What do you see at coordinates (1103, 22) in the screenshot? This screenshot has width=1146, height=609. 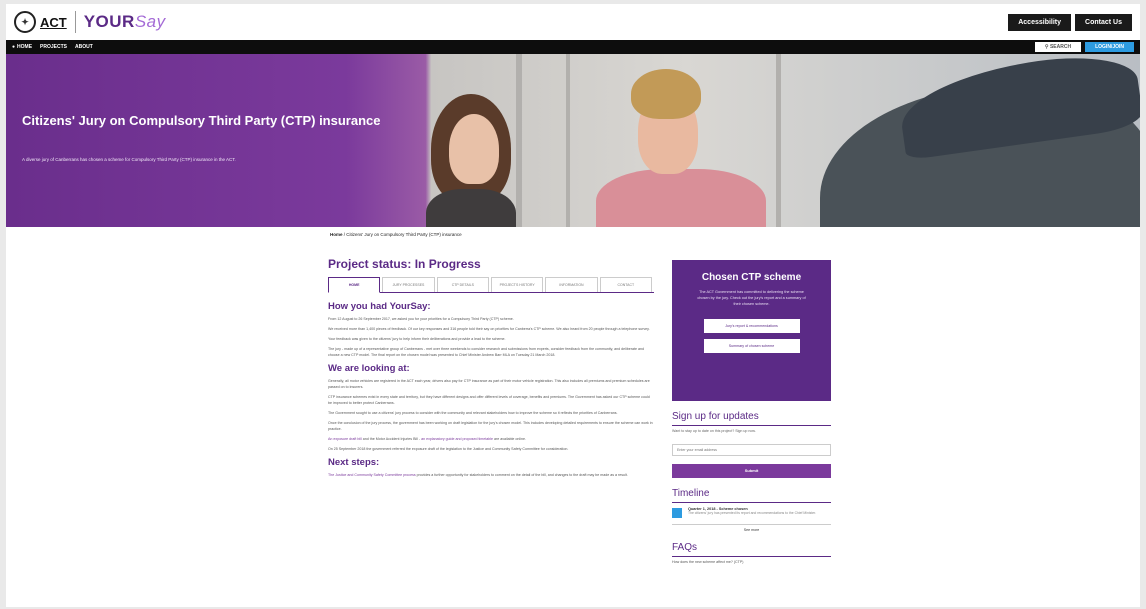 I see `contact-us-button: Contact Us` at bounding box center [1103, 22].